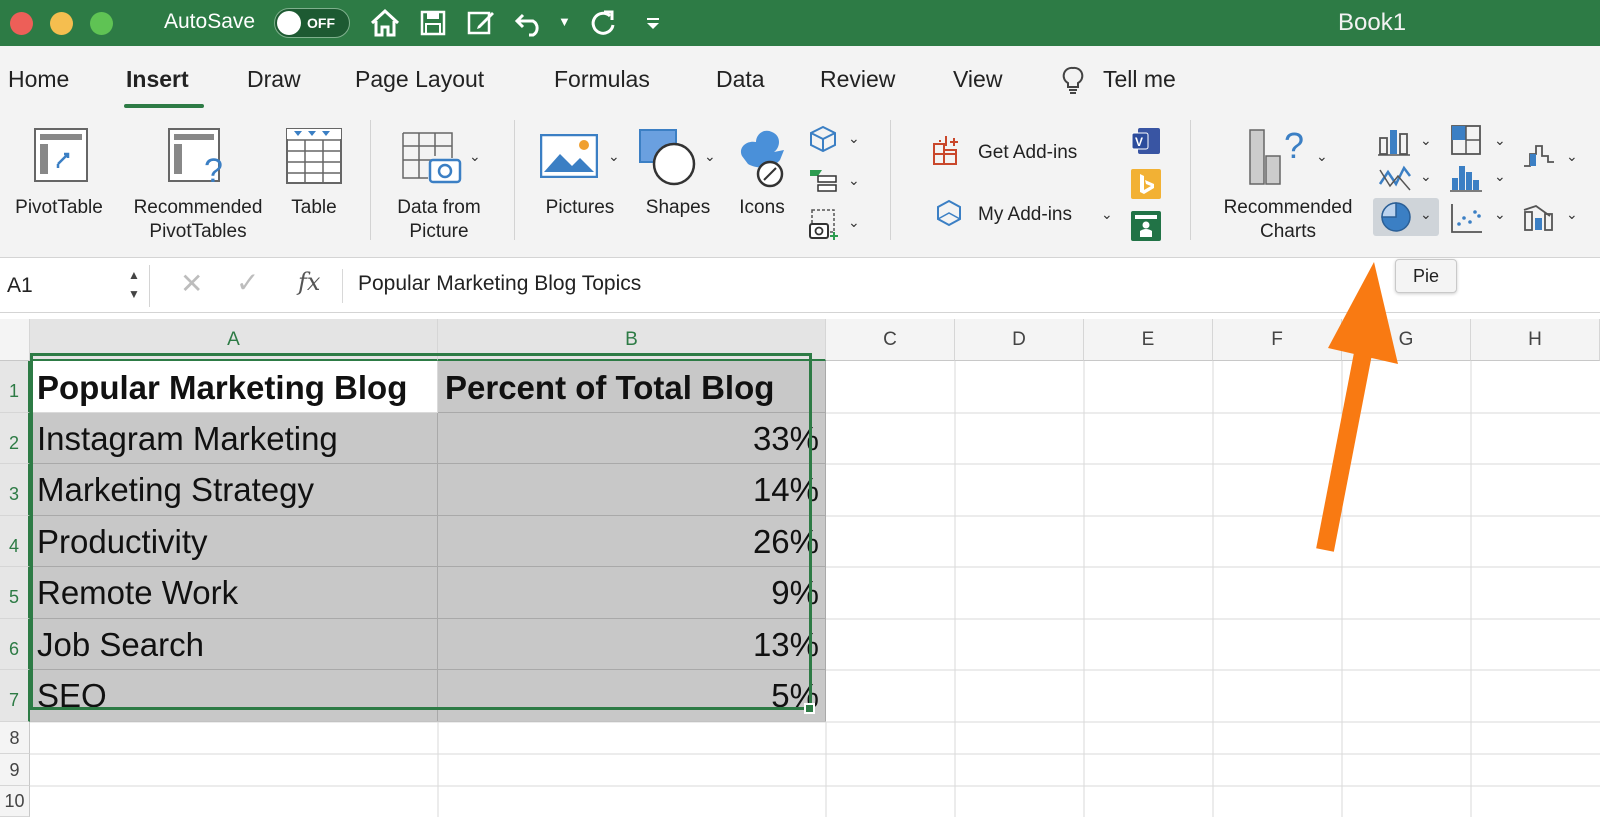 This screenshot has height=817, width=1600. Describe the element at coordinates (134, 275) in the screenshot. I see `name-box-up-icon: ▲` at that location.